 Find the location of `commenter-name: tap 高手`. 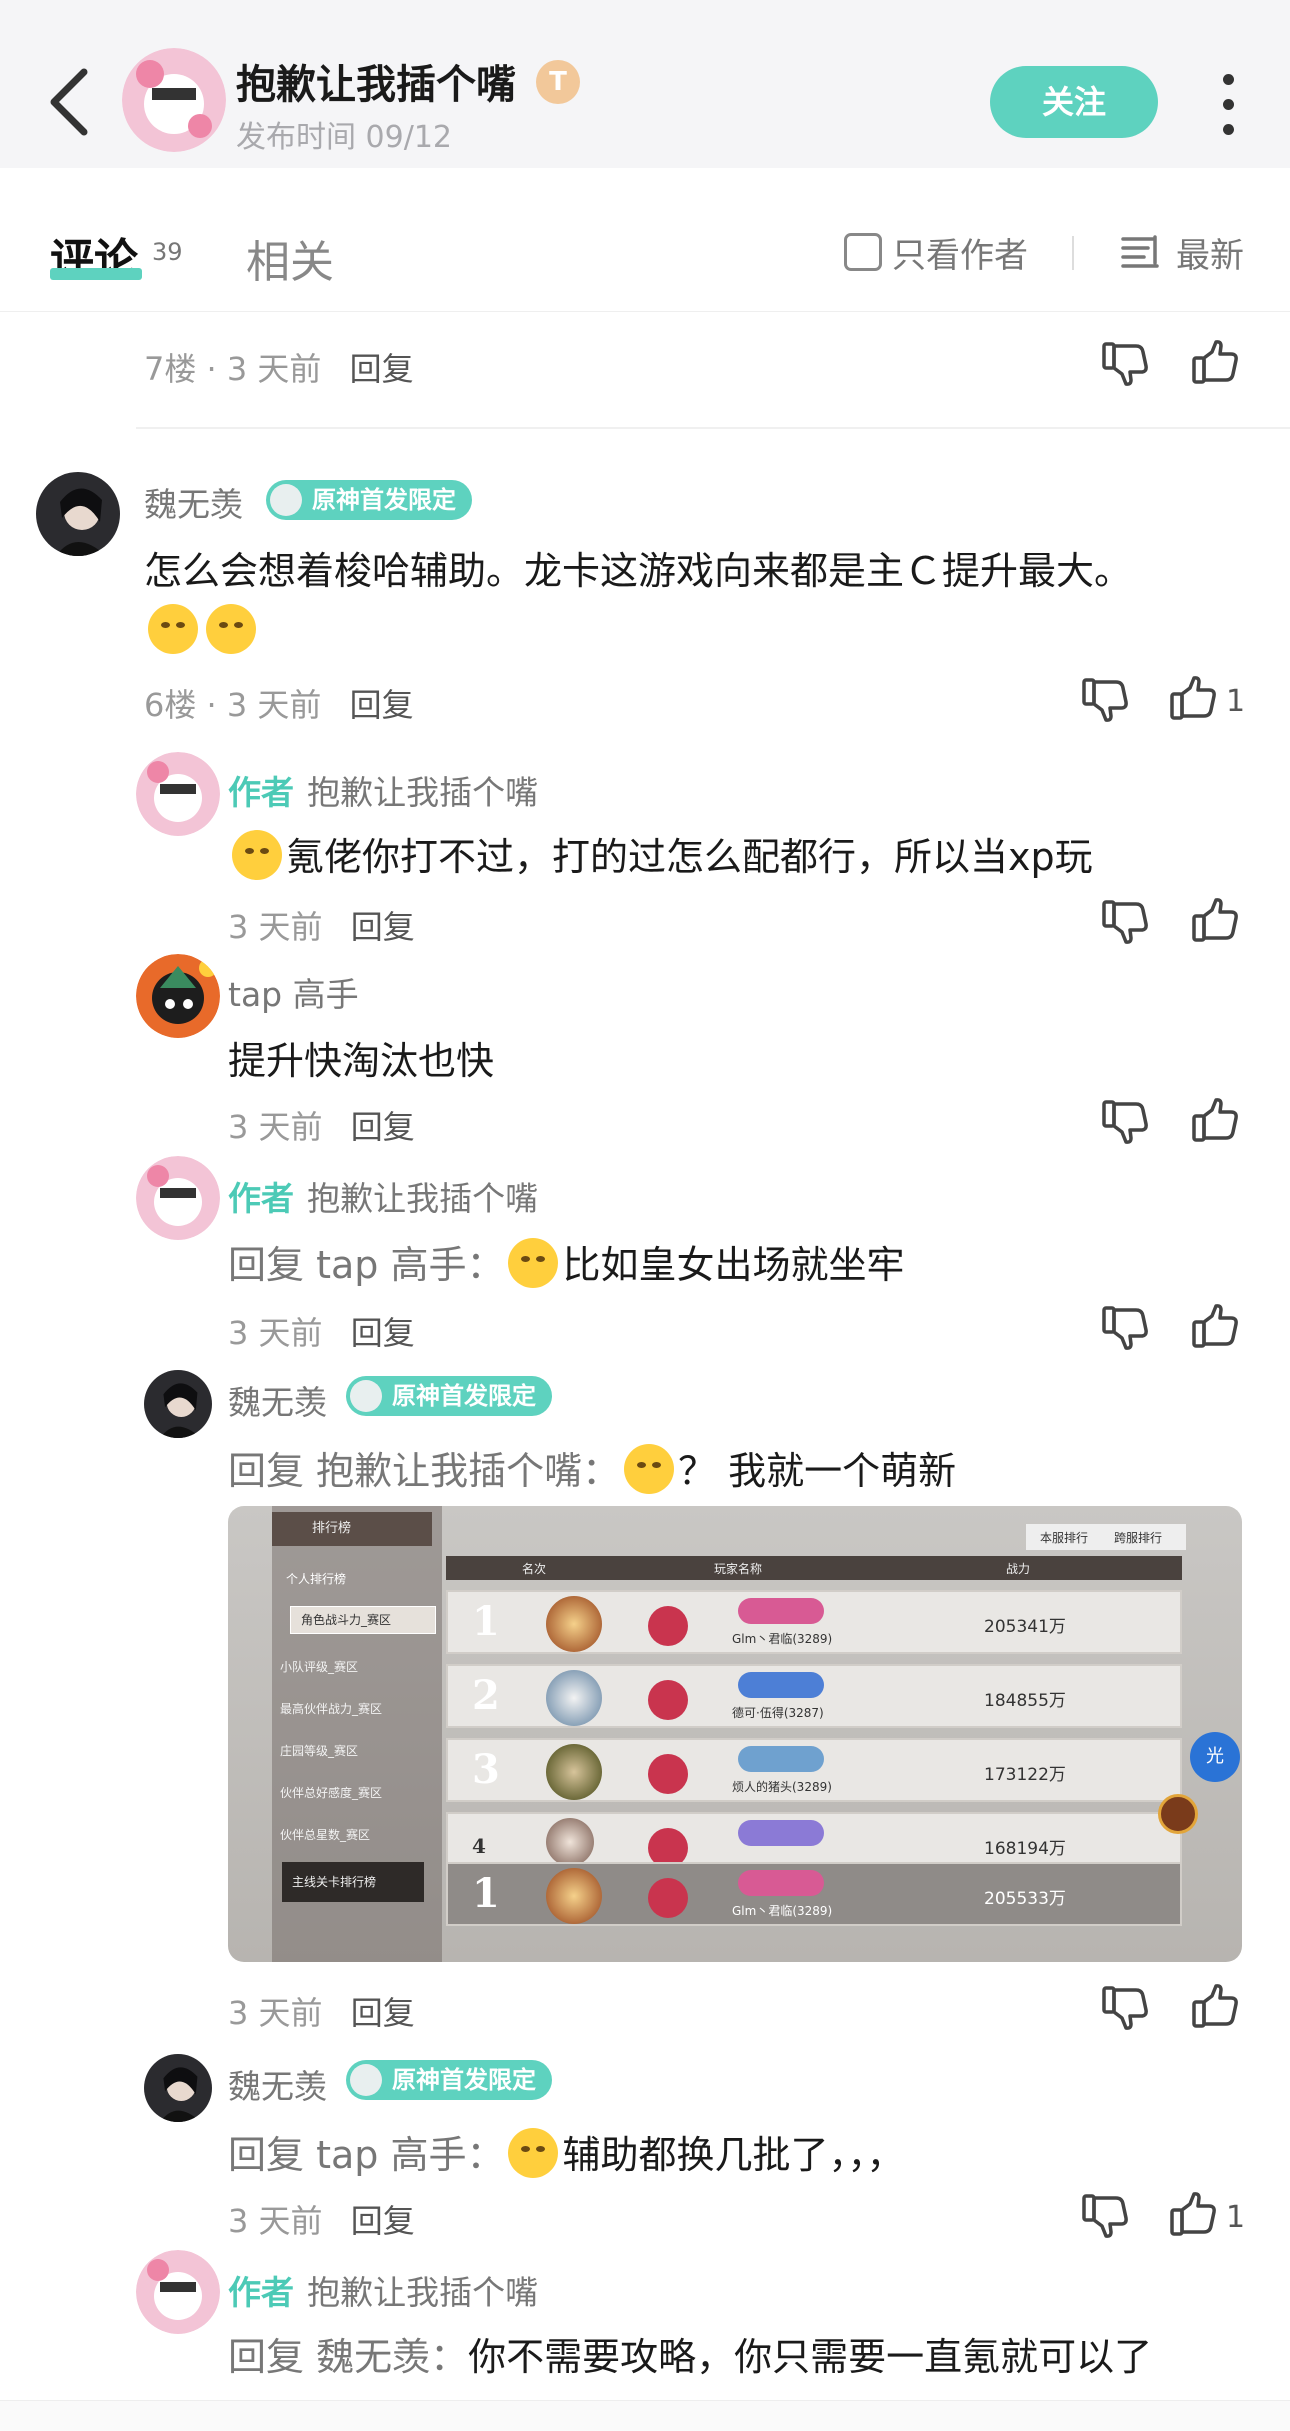

commenter-name: tap 高手 is located at coordinates (293, 992).